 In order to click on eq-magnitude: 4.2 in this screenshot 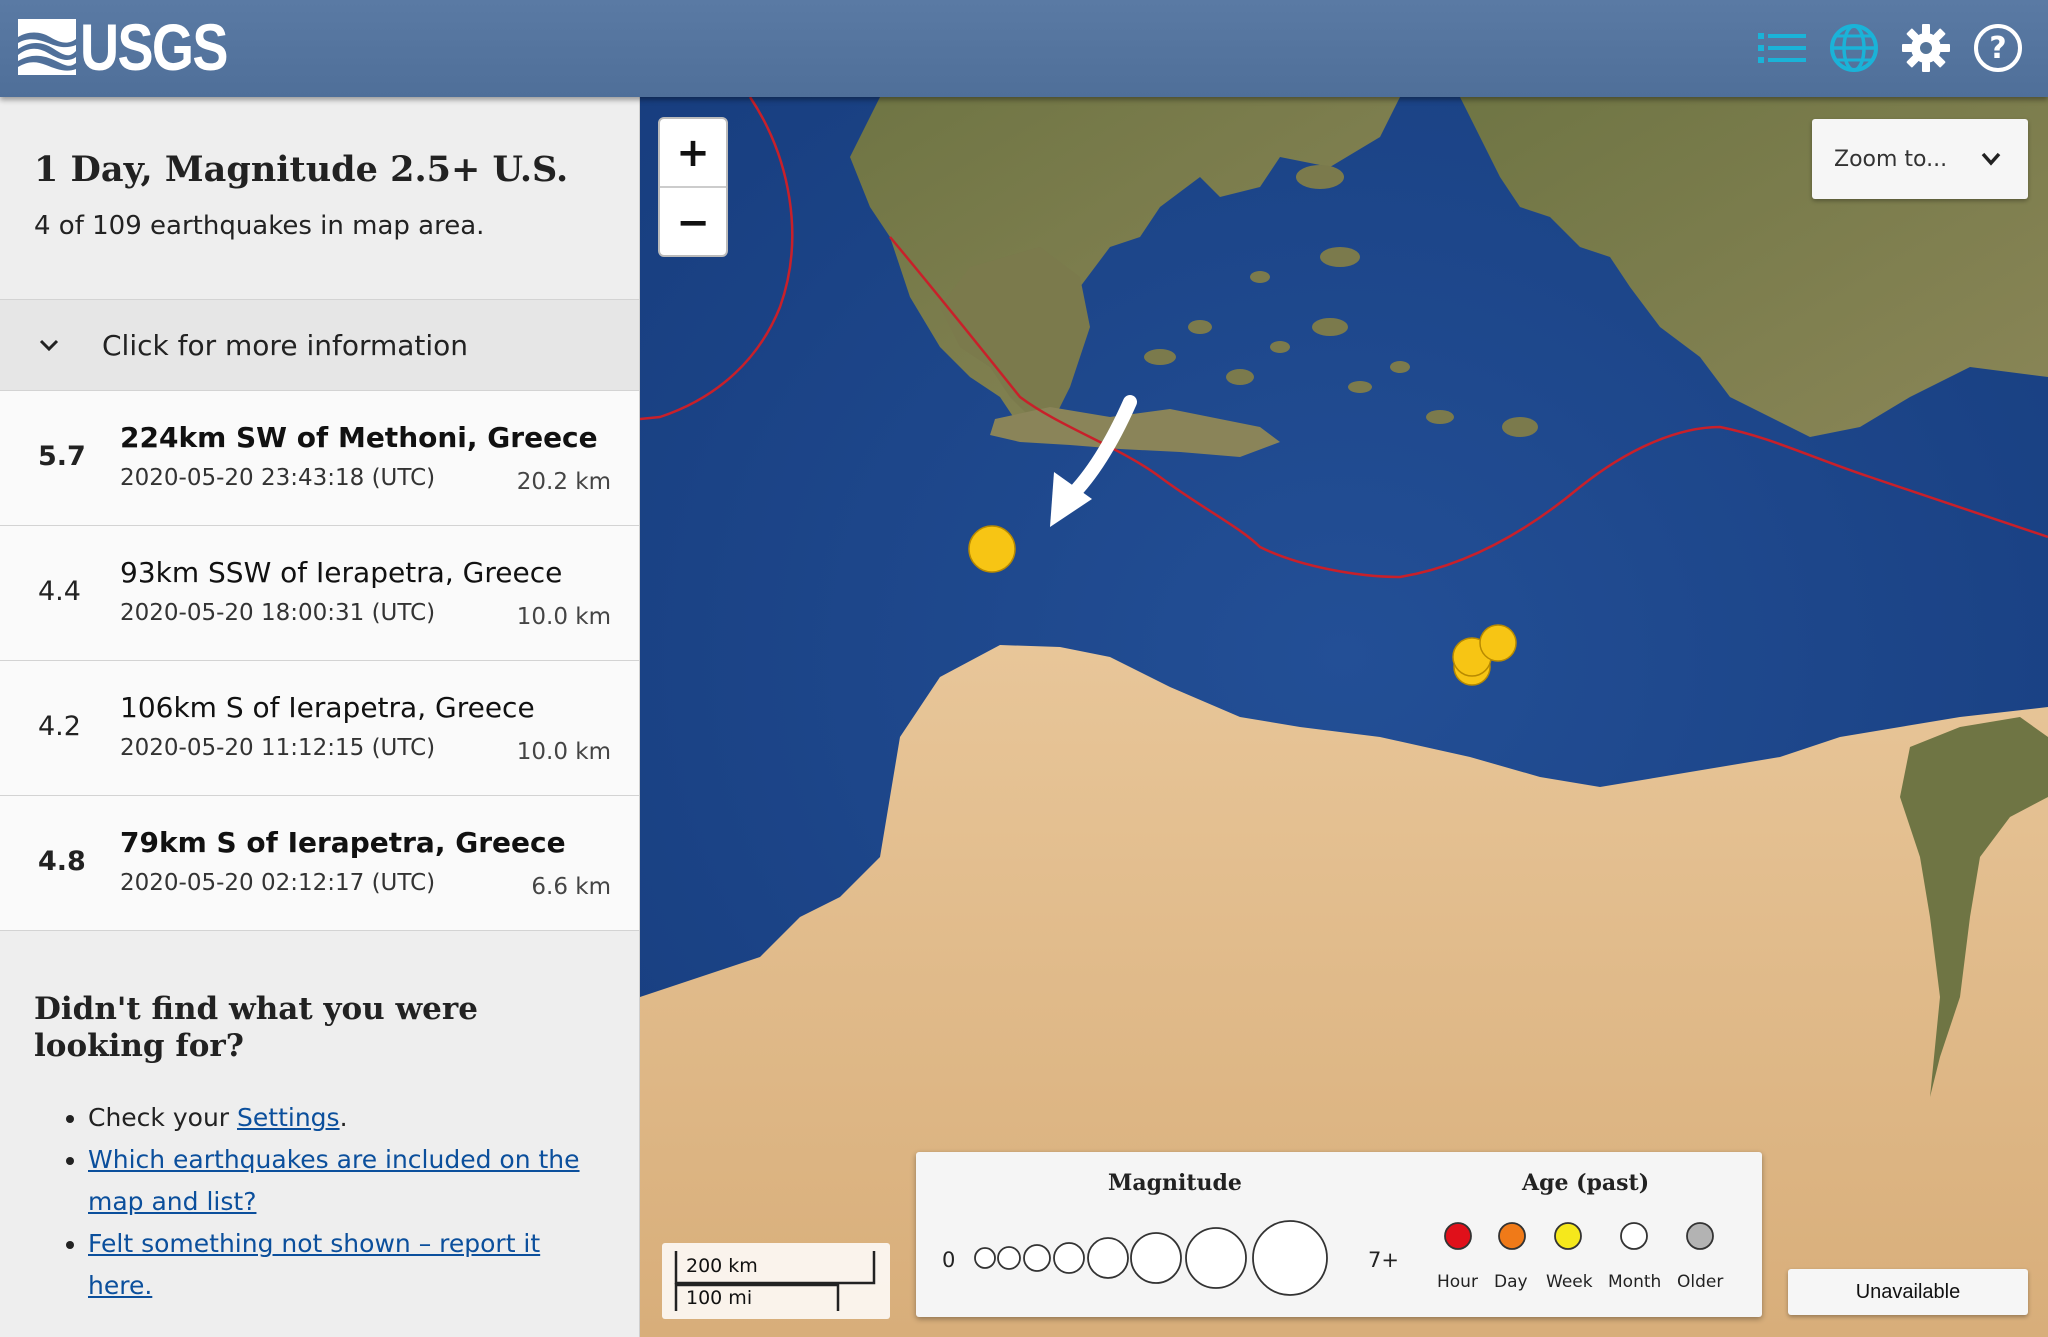, I will do `click(59, 726)`.